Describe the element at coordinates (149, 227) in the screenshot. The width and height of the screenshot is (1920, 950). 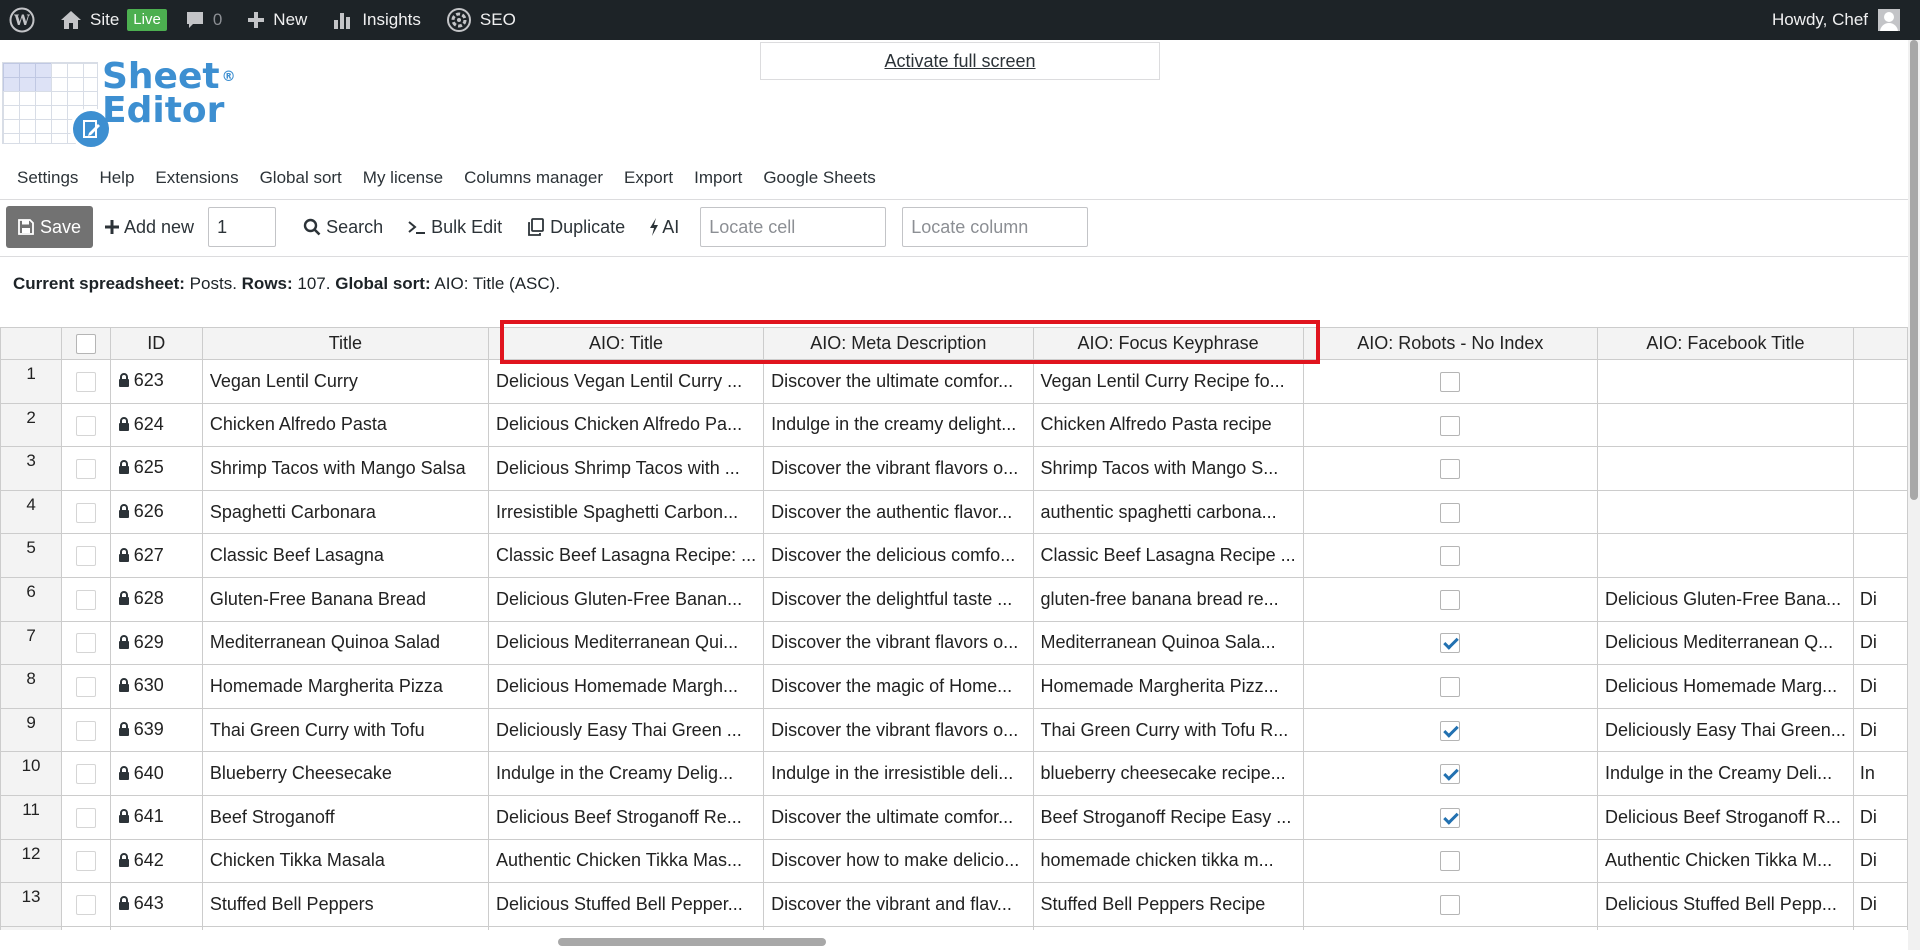
I see `add-new-button: Add new` at that location.